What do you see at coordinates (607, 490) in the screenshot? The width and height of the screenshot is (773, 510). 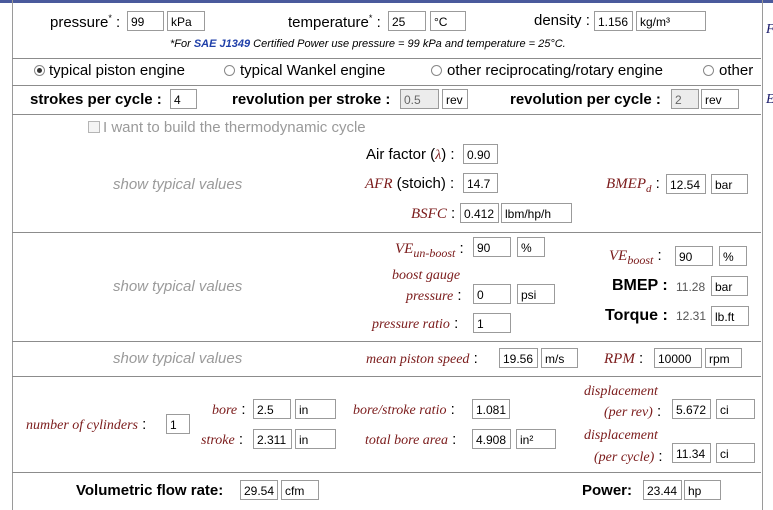 I see `power-label: Power:` at bounding box center [607, 490].